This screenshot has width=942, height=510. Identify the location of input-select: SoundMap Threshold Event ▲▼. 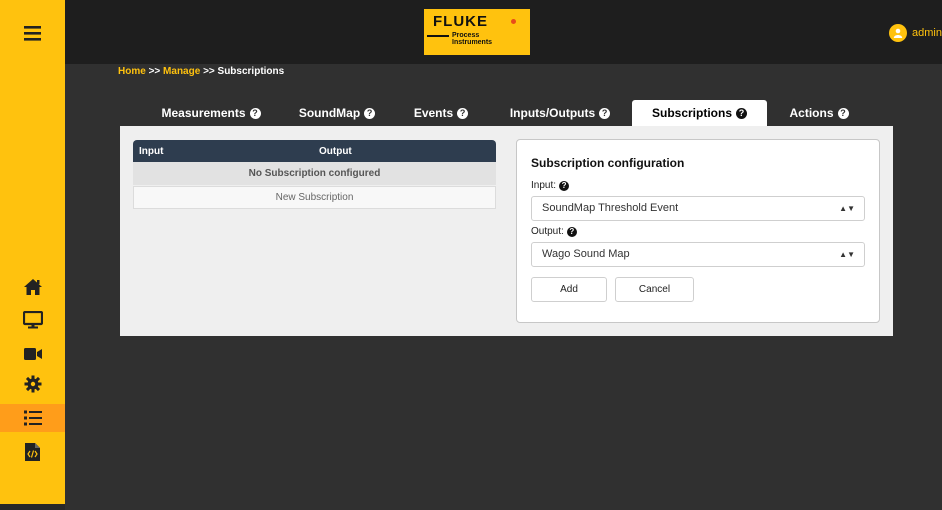
(698, 208).